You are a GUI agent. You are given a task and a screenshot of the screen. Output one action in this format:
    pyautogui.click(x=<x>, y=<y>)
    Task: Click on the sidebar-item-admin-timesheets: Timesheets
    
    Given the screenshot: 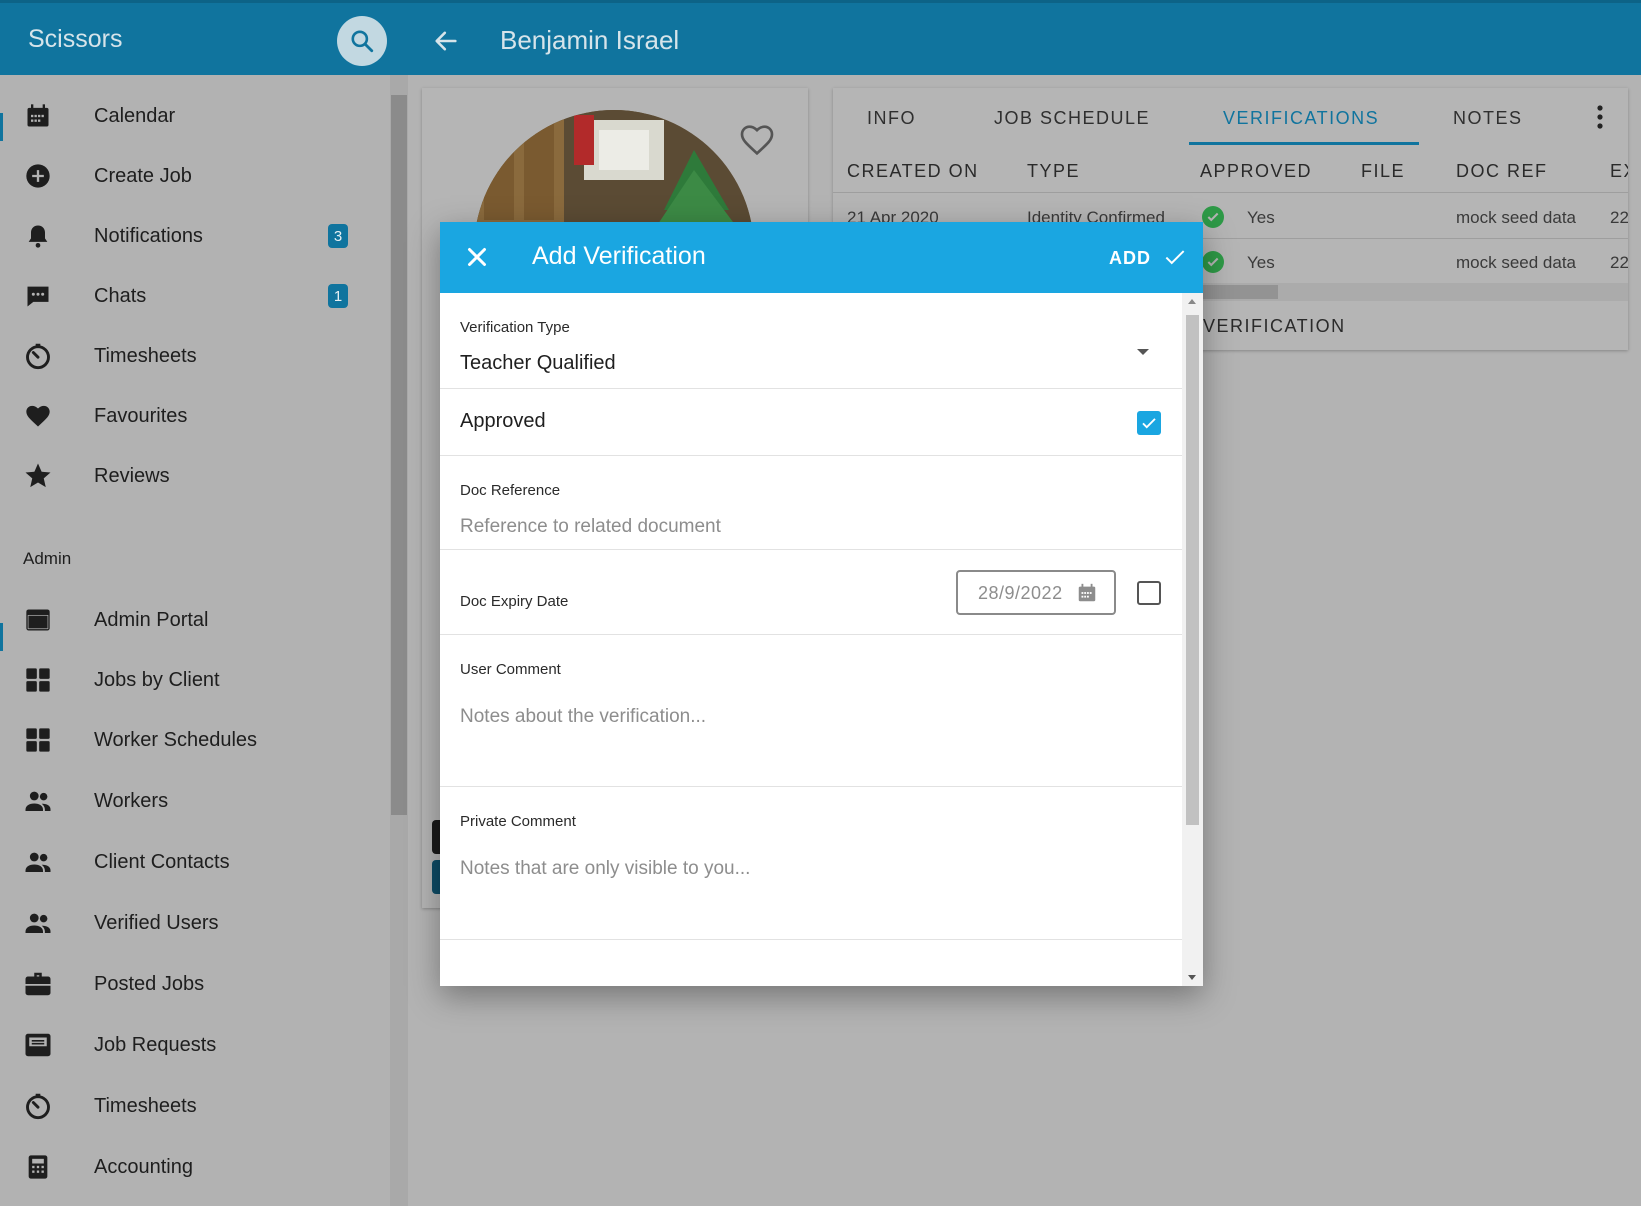 What is the action you would take?
    pyautogui.click(x=194, y=1106)
    